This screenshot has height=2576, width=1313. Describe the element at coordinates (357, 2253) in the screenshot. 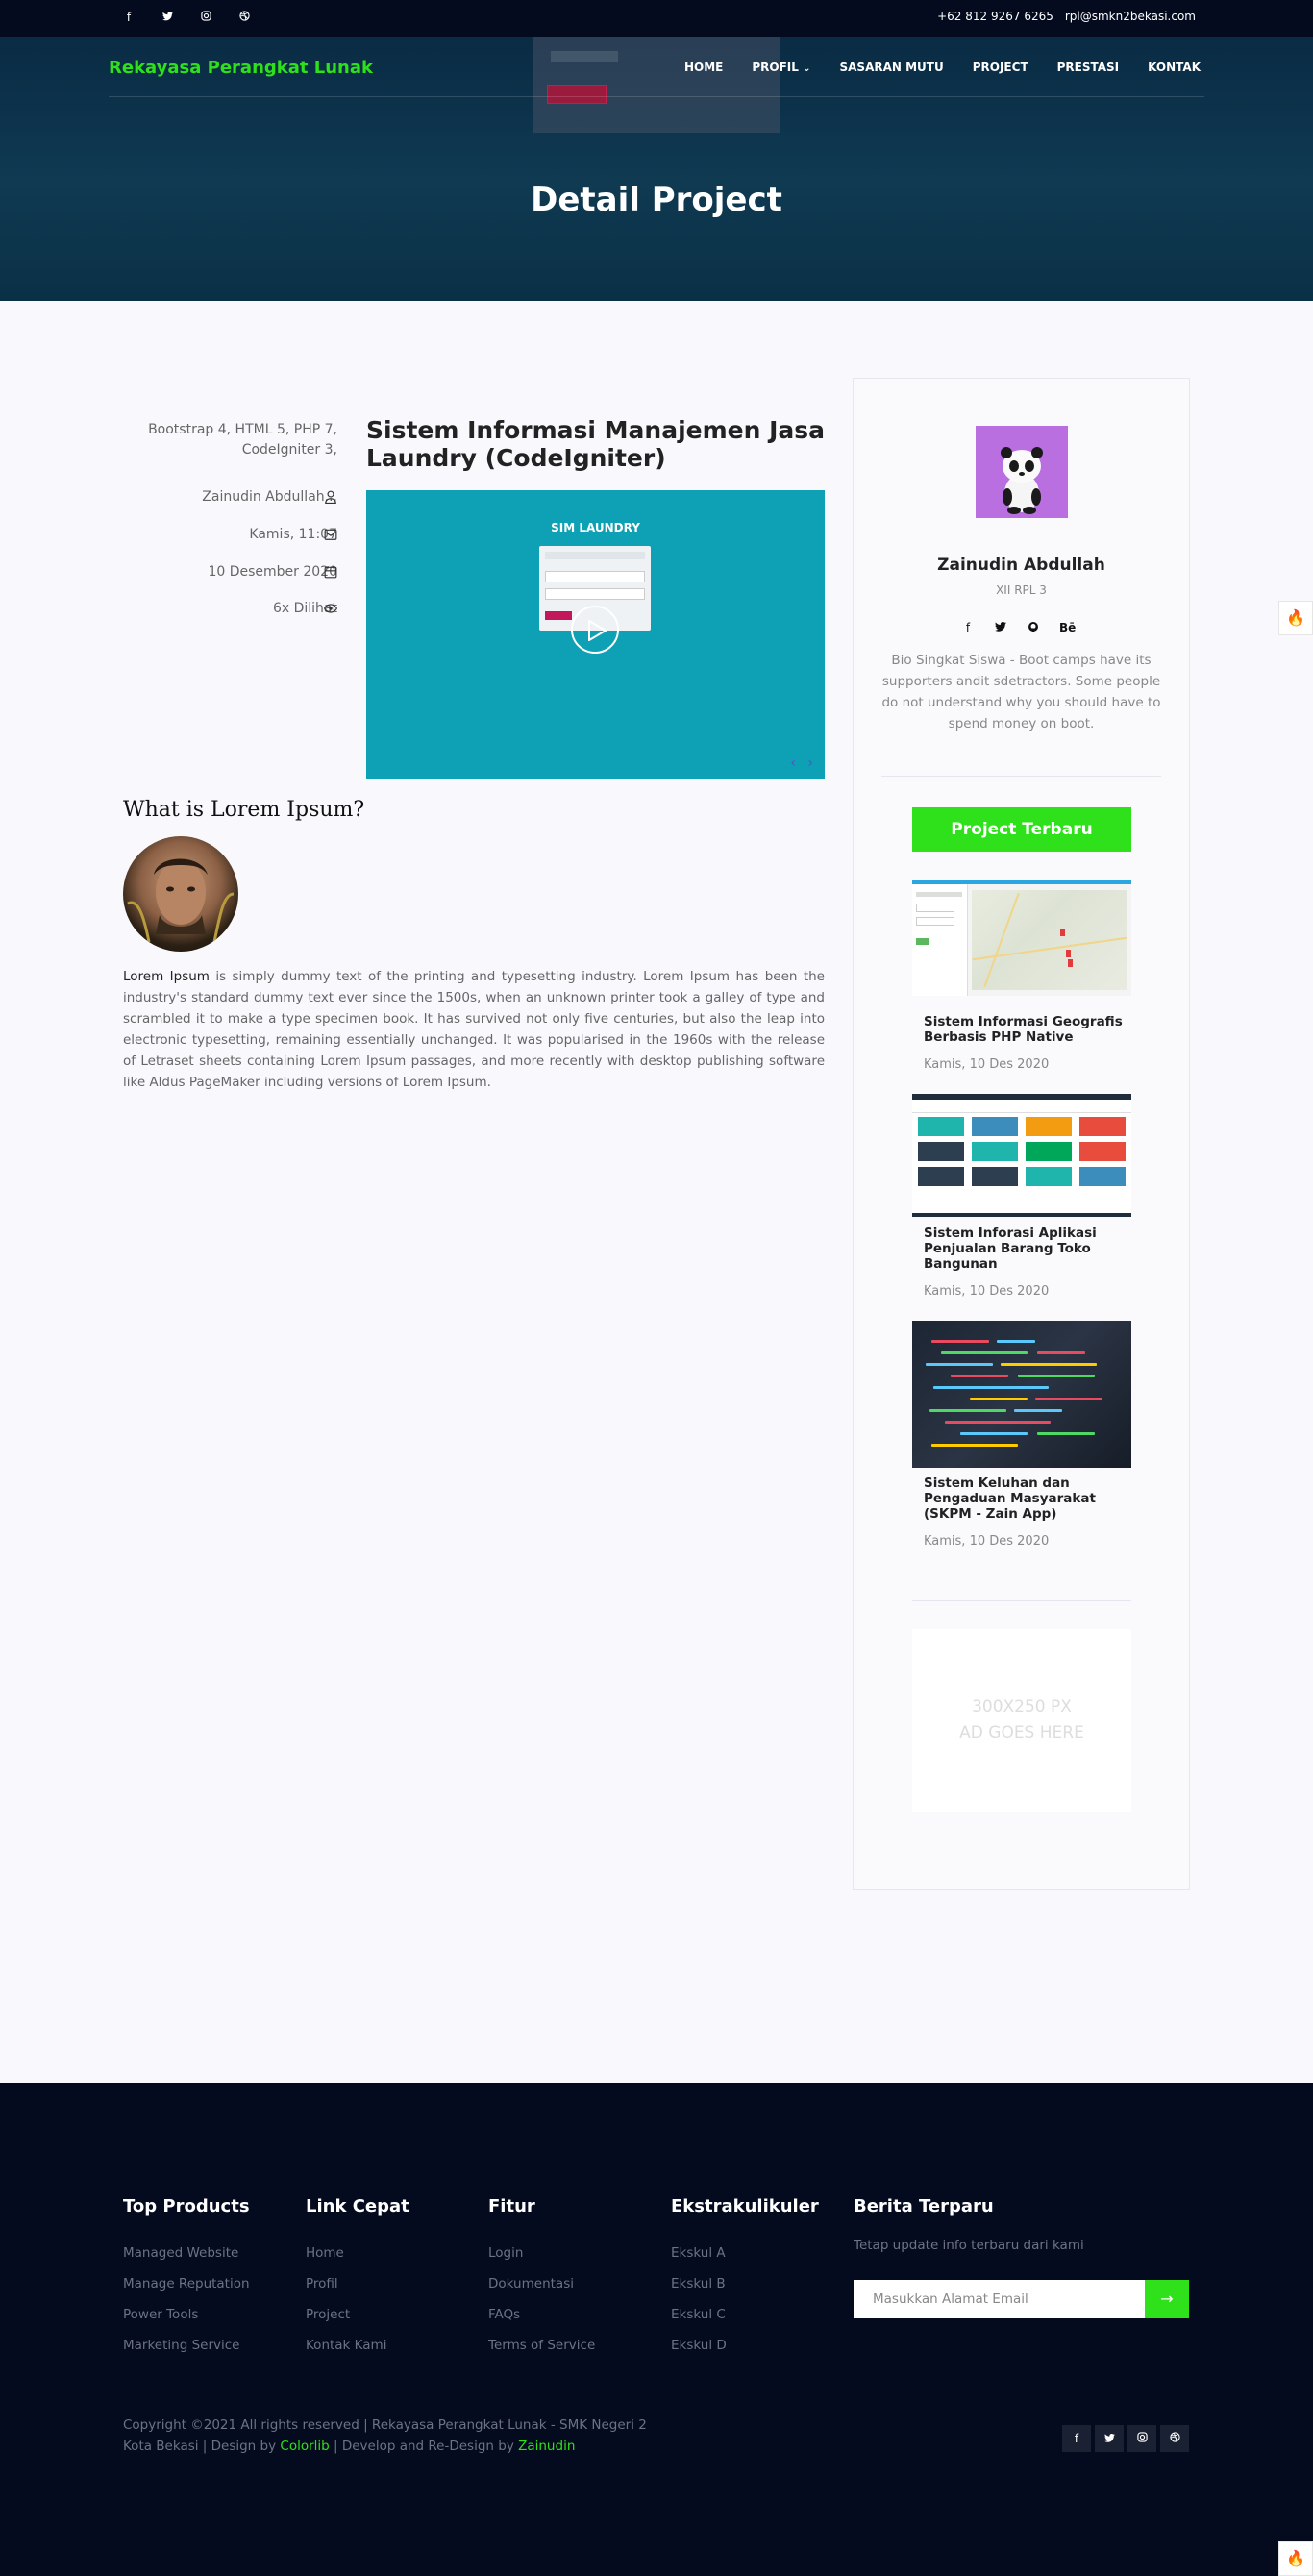

I see `footer-link: Home` at that location.